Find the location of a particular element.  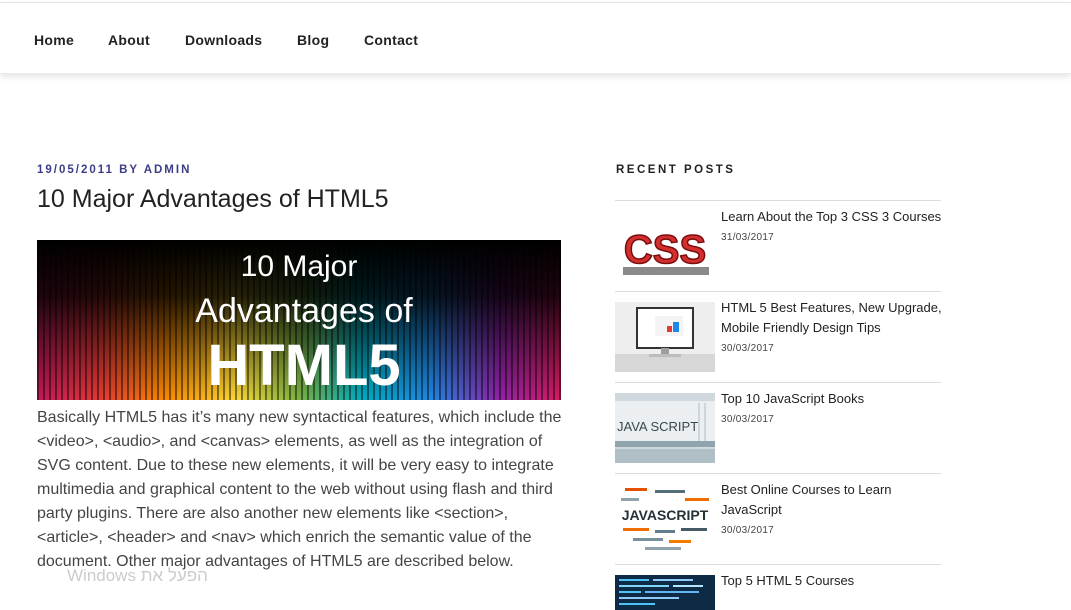

recent-post-thumbnail: JAVASCRIPT is located at coordinates (665, 519).